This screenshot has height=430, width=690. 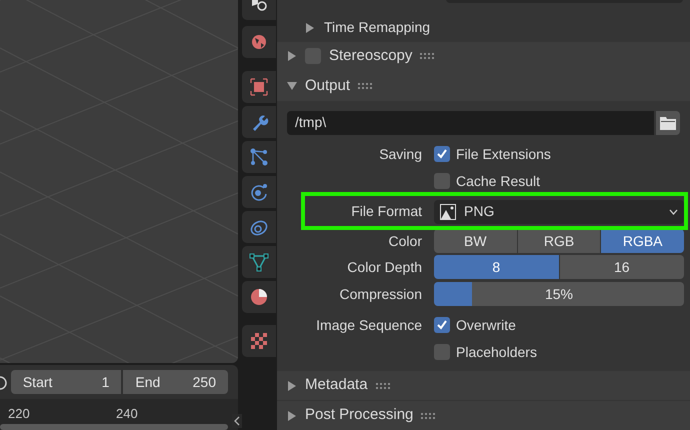 I want to click on expanded-arrow-icon, so click(x=292, y=85).